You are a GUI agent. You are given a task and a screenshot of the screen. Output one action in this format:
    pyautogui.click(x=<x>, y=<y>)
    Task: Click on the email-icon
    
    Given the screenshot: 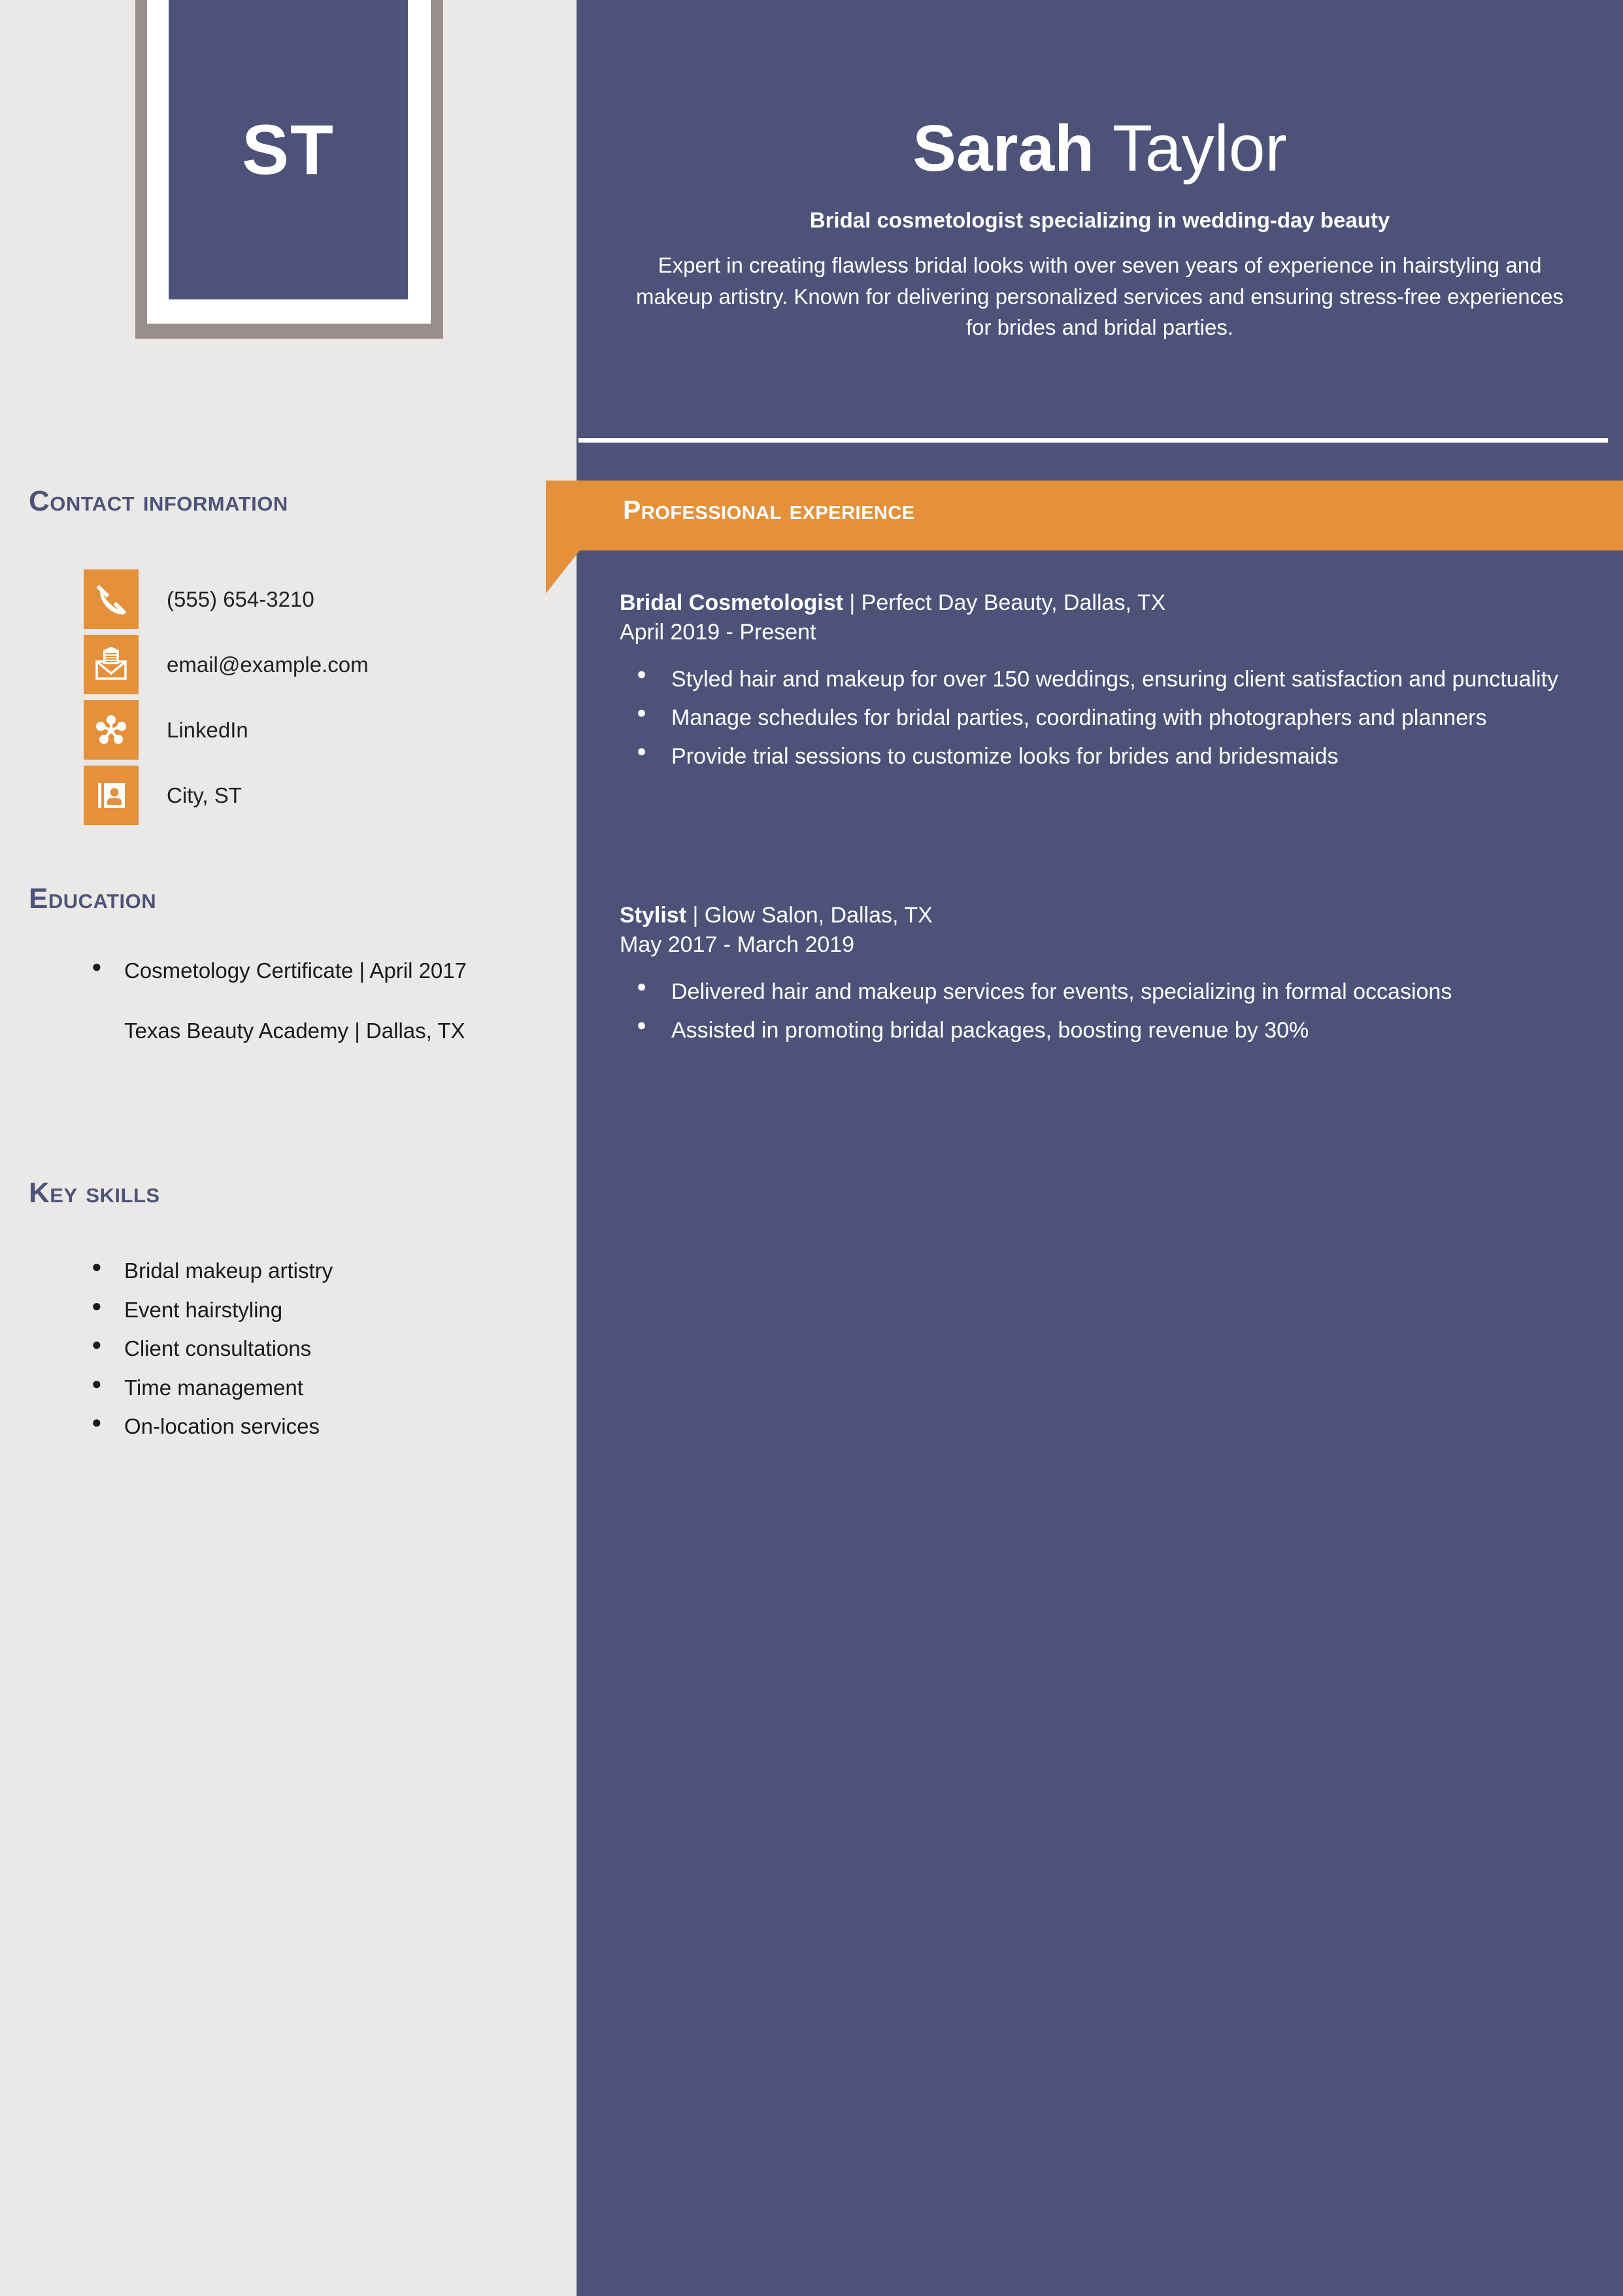 What is the action you would take?
    pyautogui.click(x=111, y=665)
    